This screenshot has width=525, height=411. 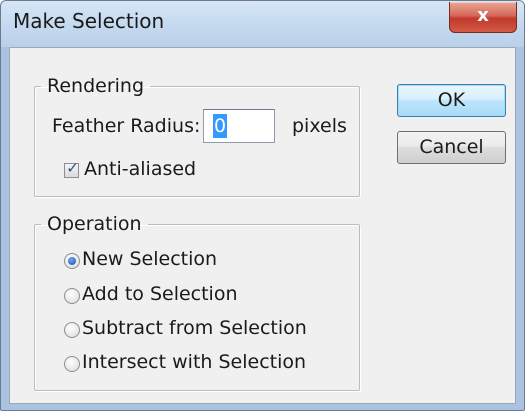 I want to click on cancel-button: Cancel, so click(x=451, y=147).